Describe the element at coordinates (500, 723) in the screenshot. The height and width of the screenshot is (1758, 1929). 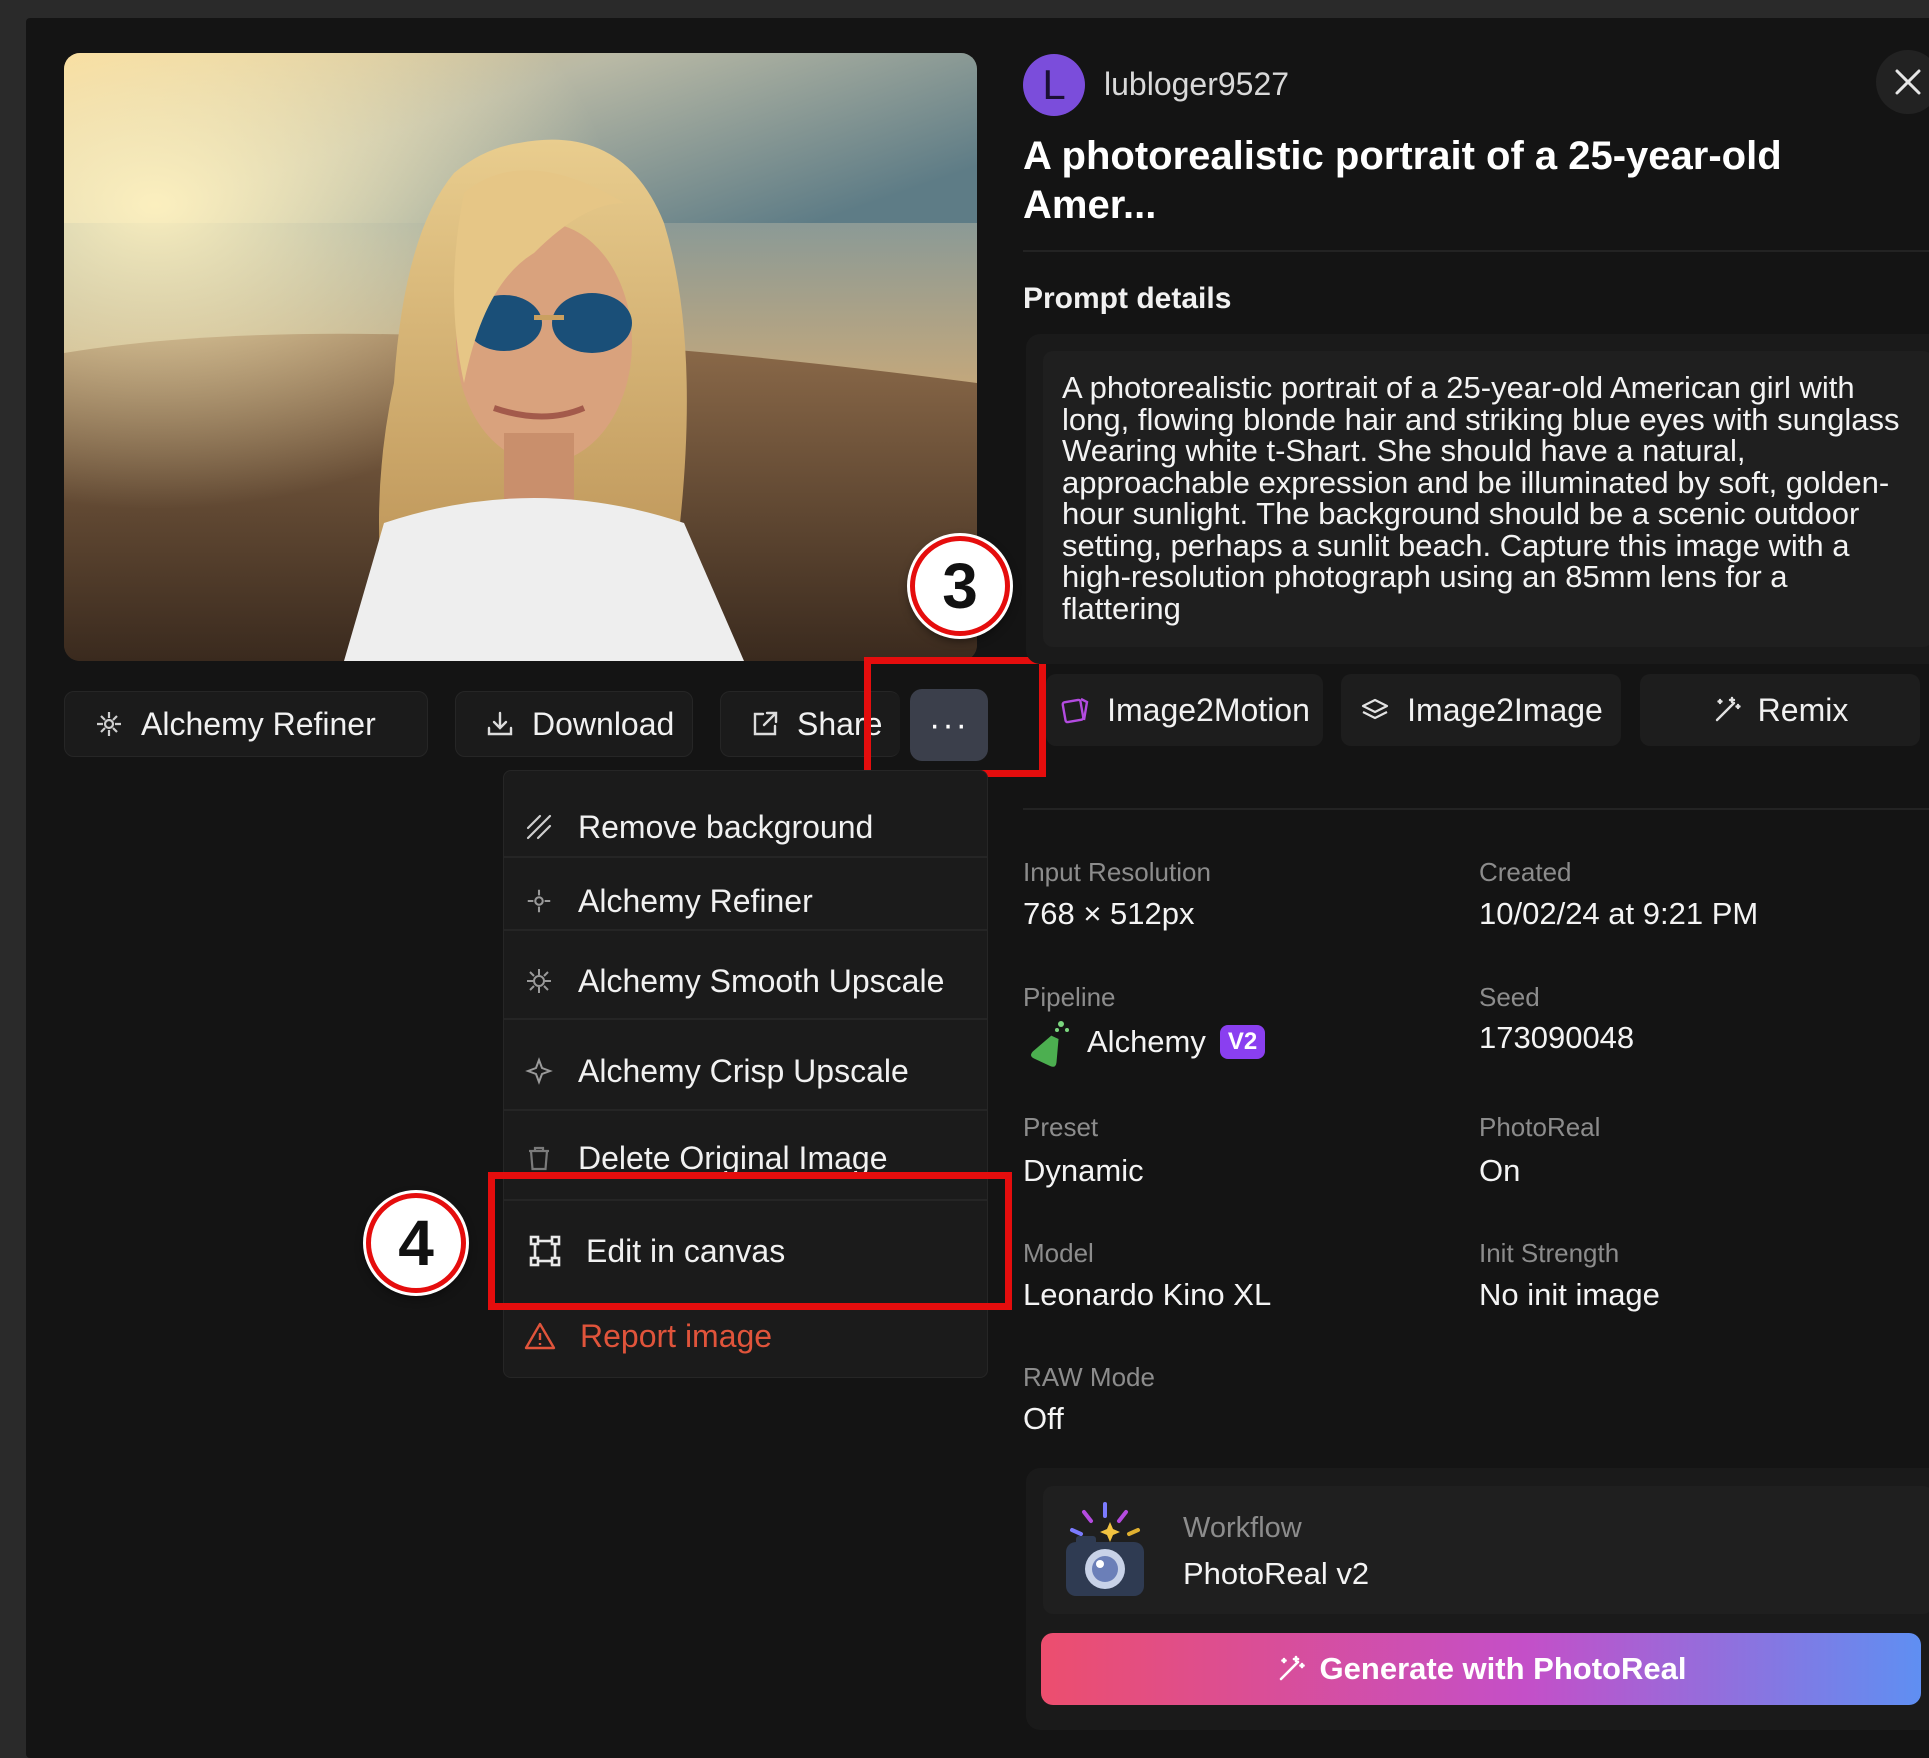
I see `download-icon` at that location.